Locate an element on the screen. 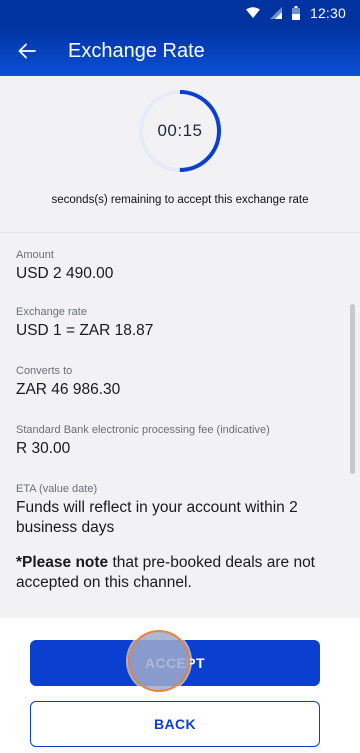  countdown-timer: 00:15 is located at coordinates (180, 131).